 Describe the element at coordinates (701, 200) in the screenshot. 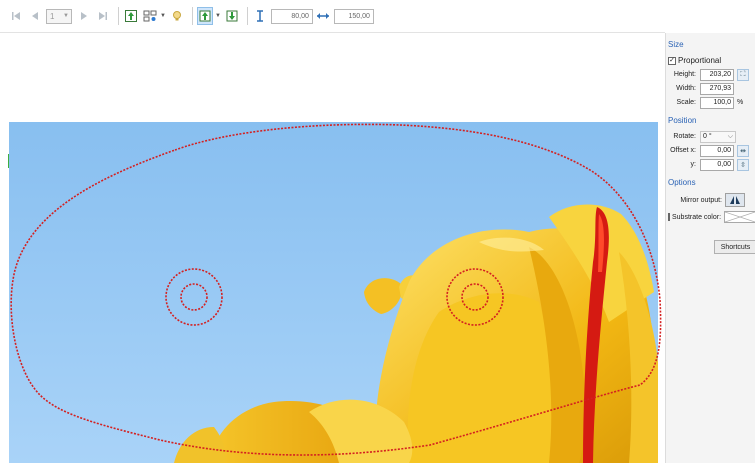

I see `mirror-output-label: Mirror output:` at that location.